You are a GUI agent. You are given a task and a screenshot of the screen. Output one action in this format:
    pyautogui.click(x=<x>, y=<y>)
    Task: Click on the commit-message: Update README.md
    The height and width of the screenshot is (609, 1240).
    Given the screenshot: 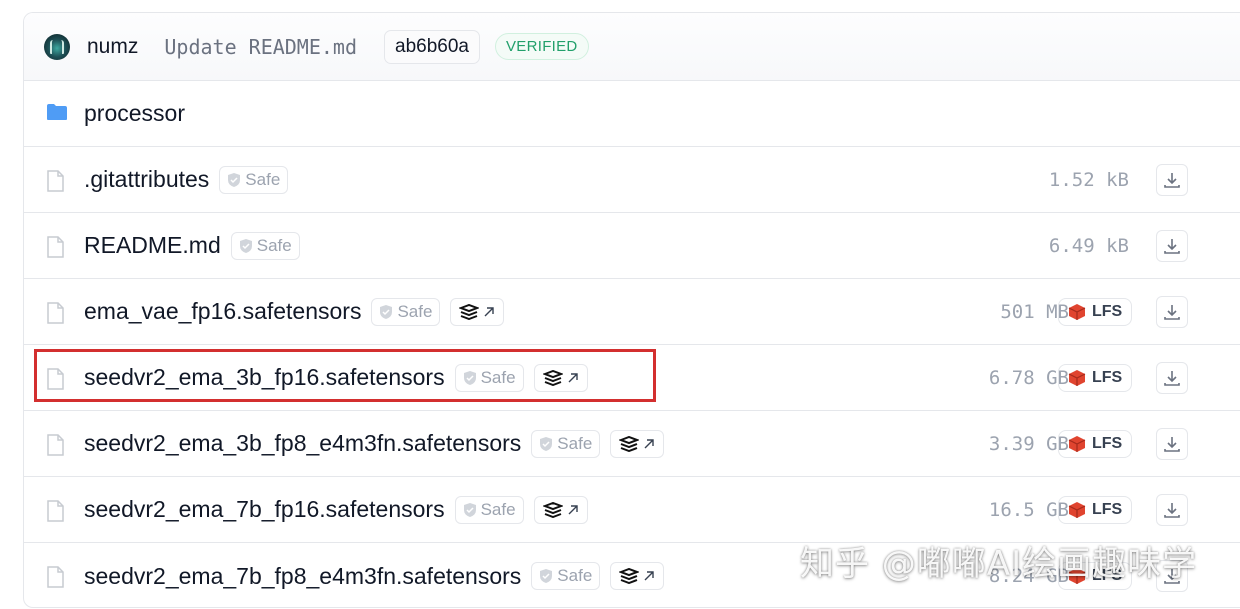 What is the action you would take?
    pyautogui.click(x=260, y=47)
    